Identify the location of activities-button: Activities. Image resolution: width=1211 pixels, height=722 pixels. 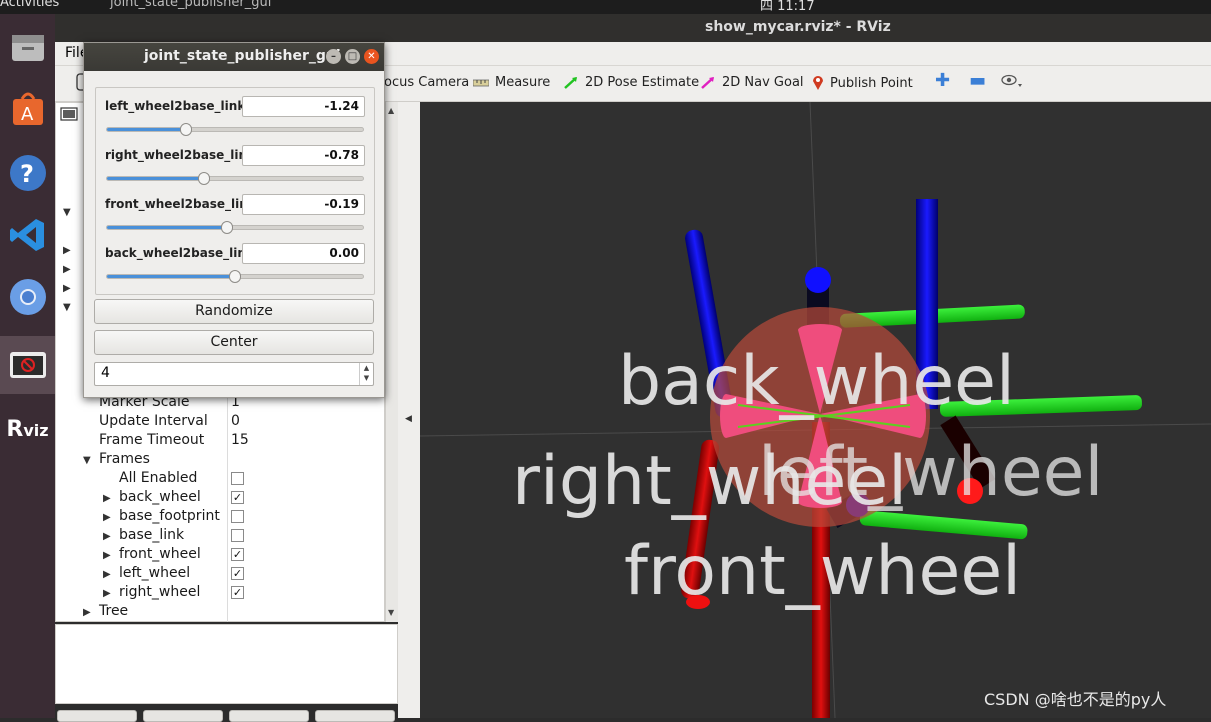
(29, 5).